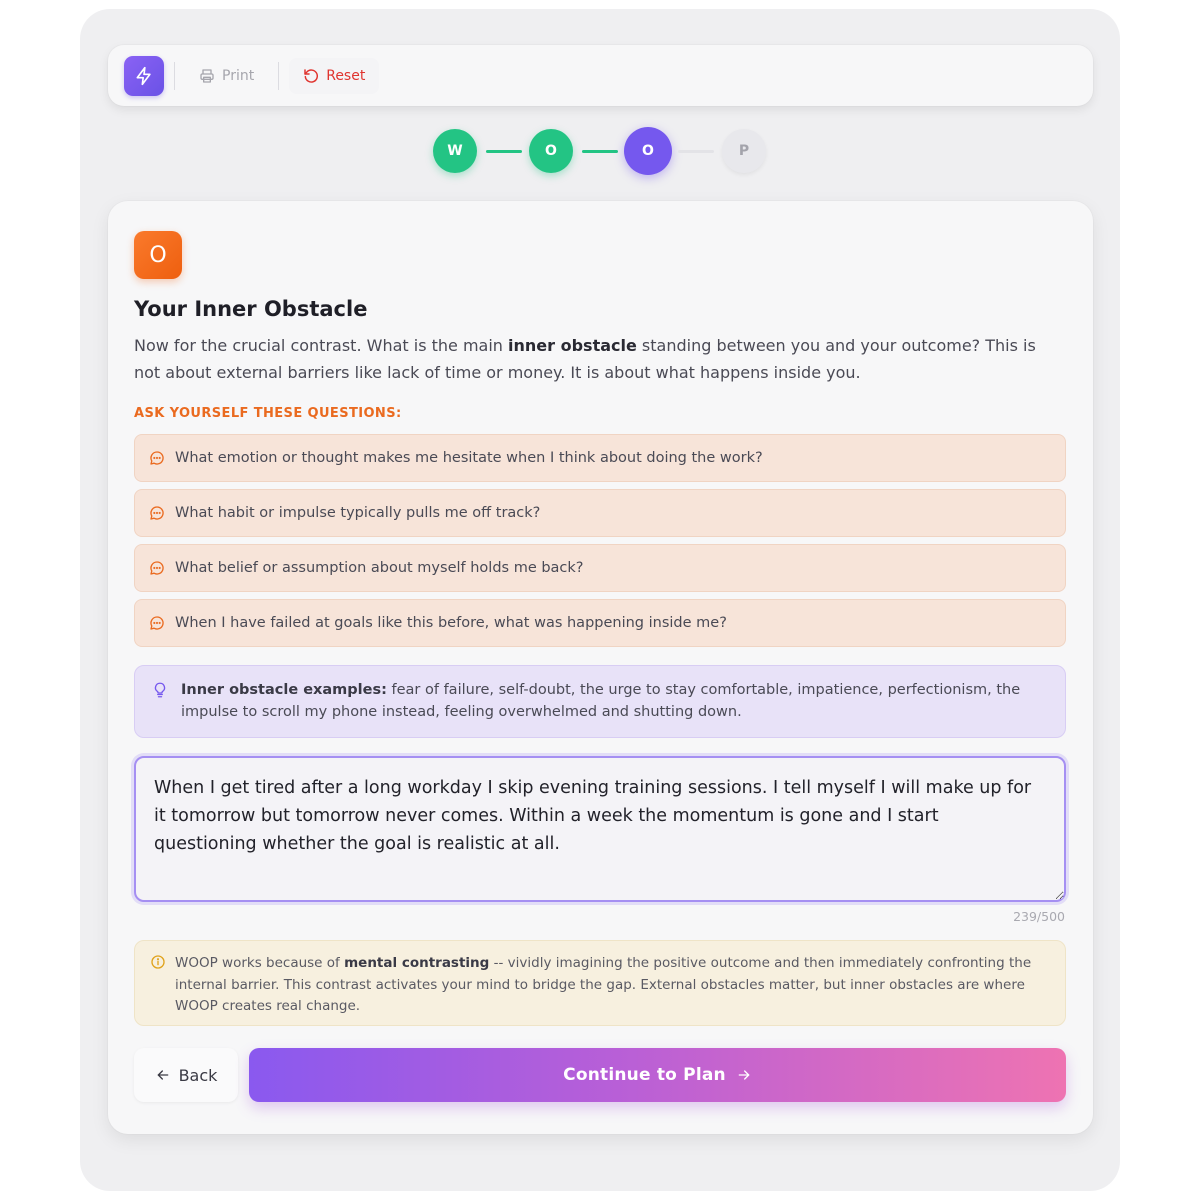  What do you see at coordinates (238, 75) in the screenshot?
I see `print-label: Print` at bounding box center [238, 75].